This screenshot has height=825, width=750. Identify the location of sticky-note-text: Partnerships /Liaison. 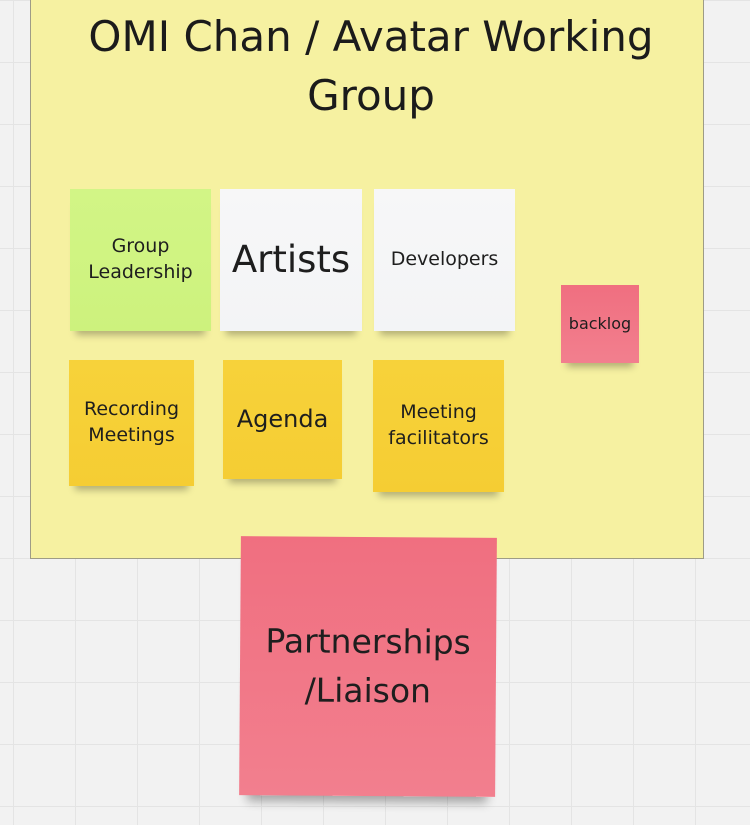
(368, 665).